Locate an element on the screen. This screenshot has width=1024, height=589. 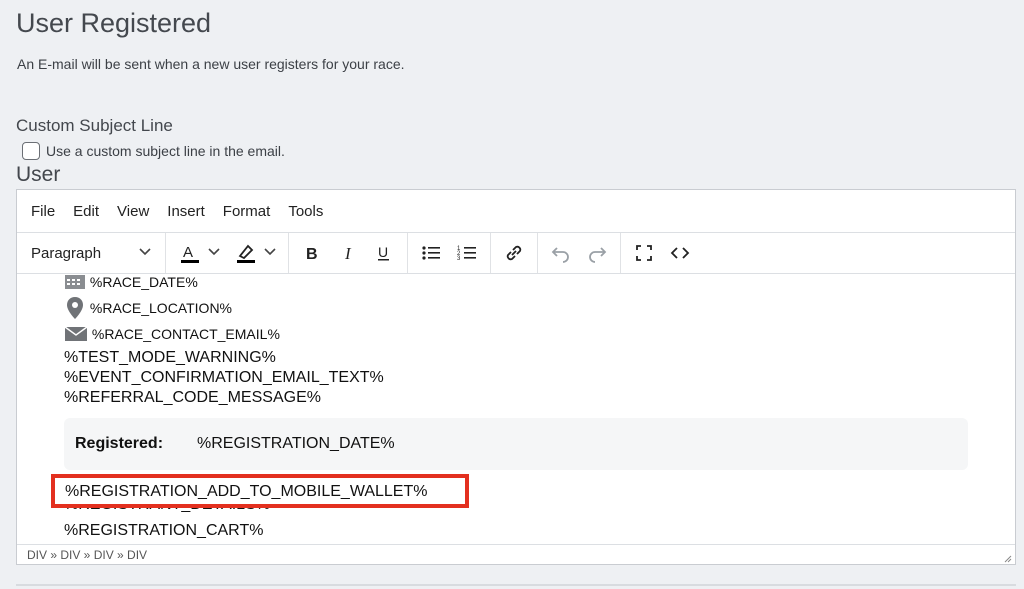
divider is located at coordinates (516, 585).